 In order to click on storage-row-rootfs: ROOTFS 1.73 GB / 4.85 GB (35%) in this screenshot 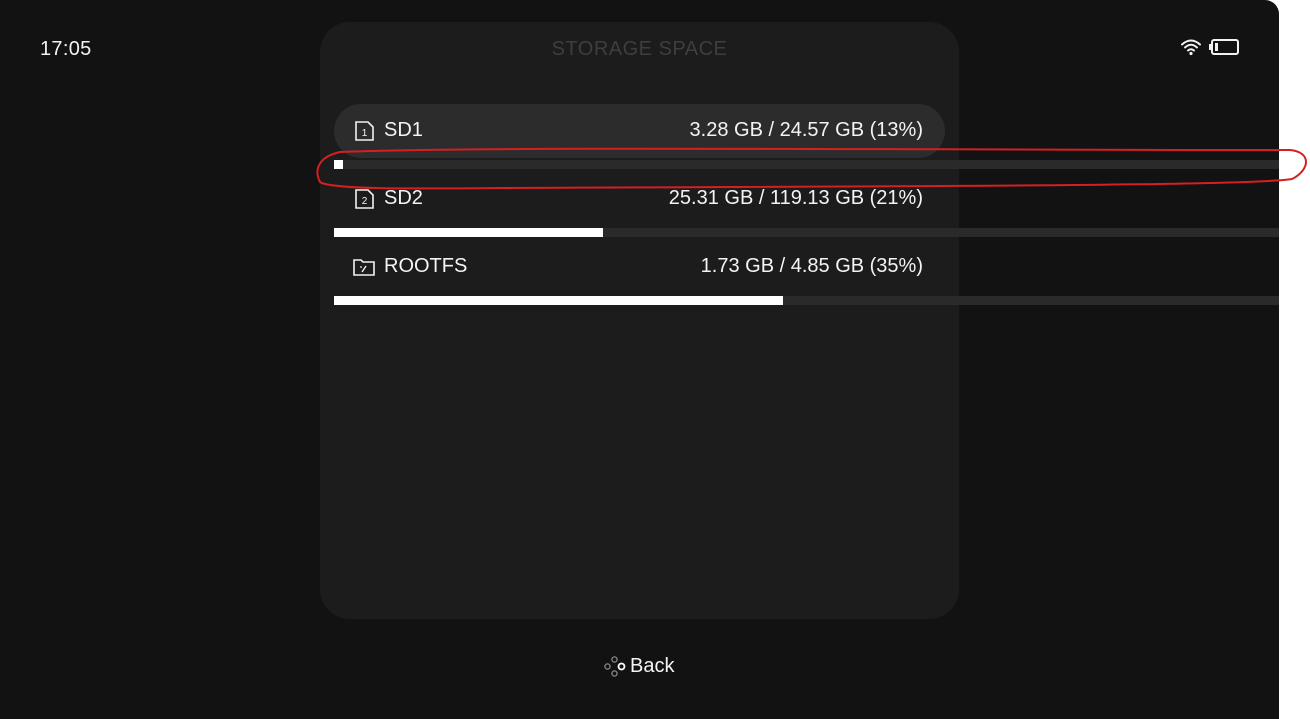, I will do `click(639, 267)`.